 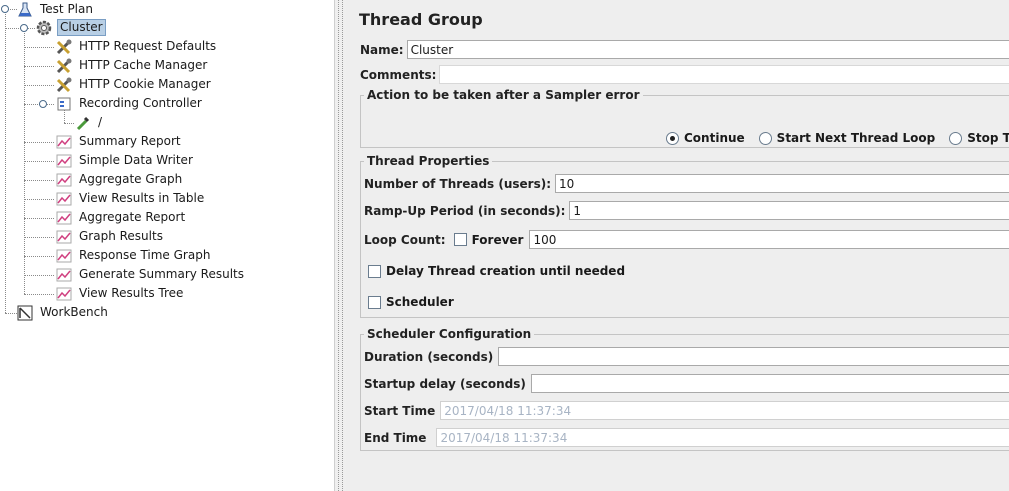 I want to click on forever-checkbox: Forever, so click(x=488, y=239).